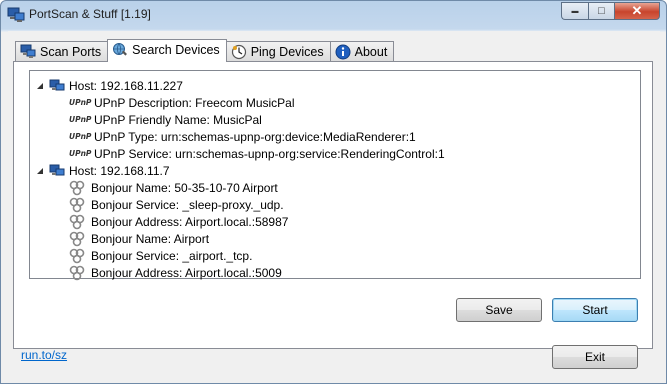  I want to click on tree-item-label: Bonjour Address: Airport.local.:58987, so click(190, 221).